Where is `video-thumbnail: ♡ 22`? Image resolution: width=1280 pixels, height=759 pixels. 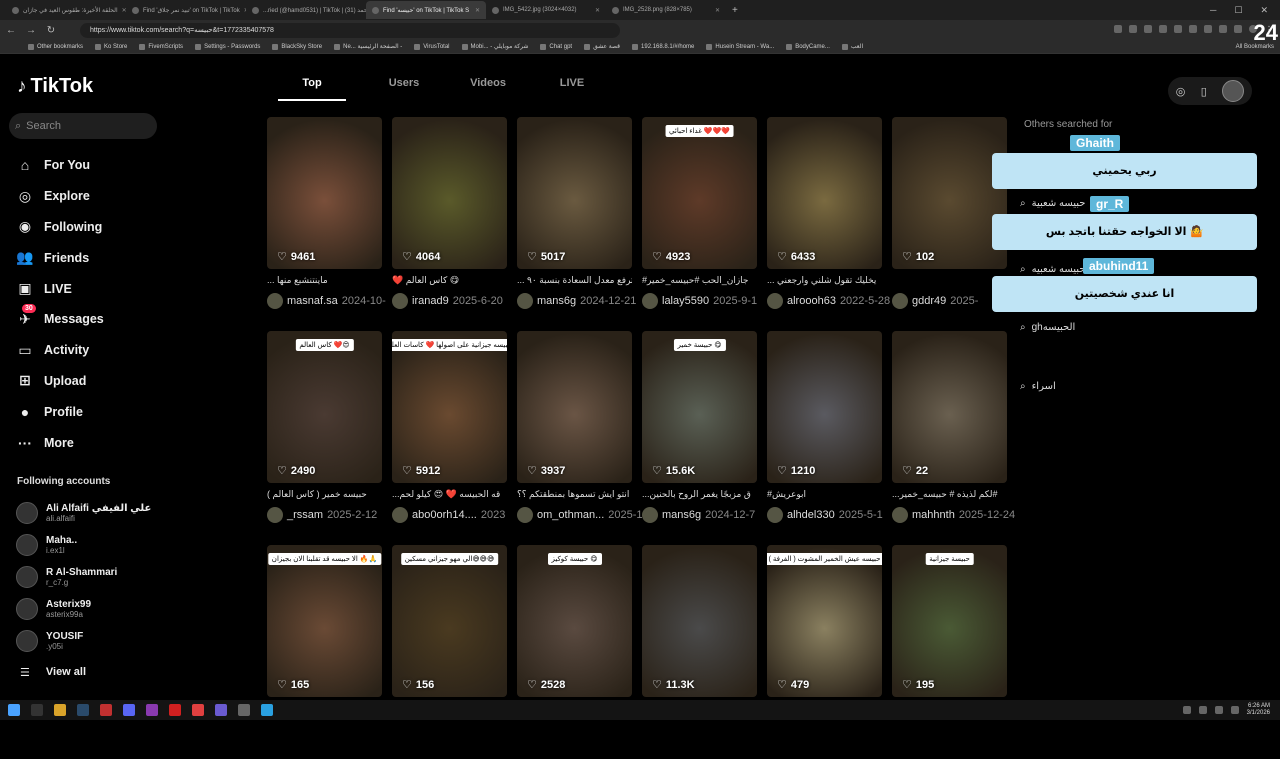 video-thumbnail: ♡ 22 is located at coordinates (949, 407).